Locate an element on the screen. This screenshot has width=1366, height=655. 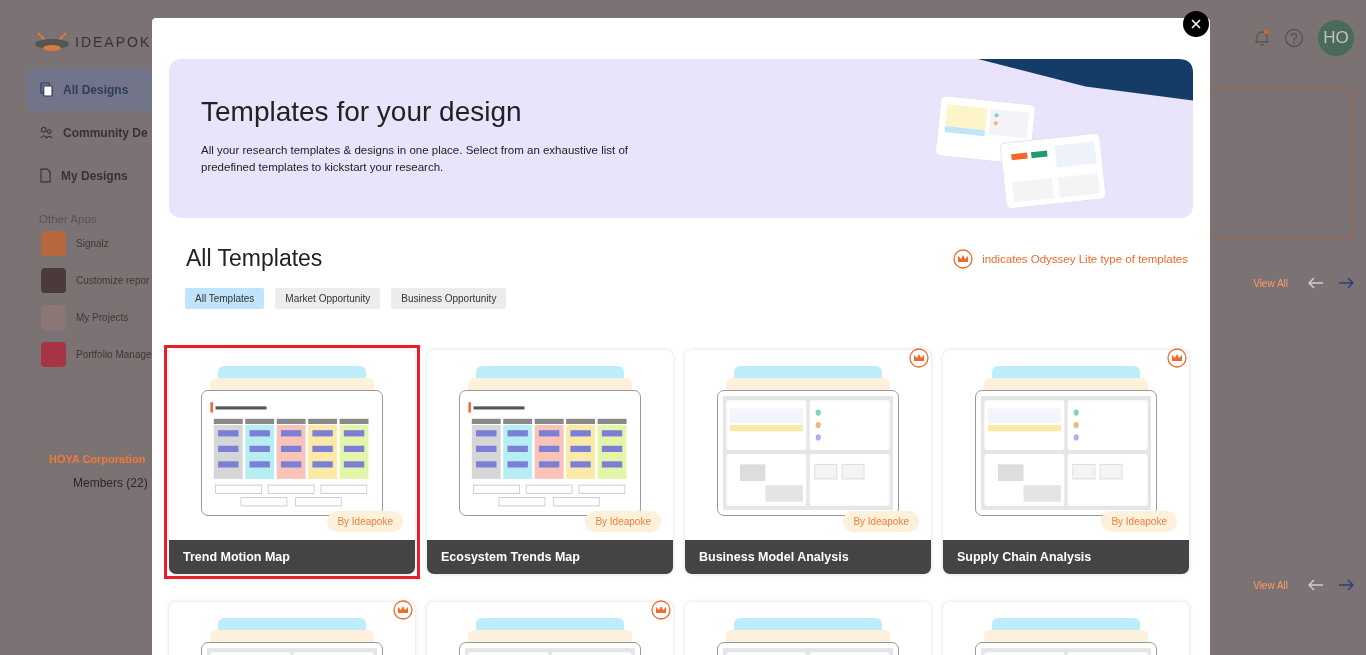
nav-item: Community De is located at coordinates (89, 132).